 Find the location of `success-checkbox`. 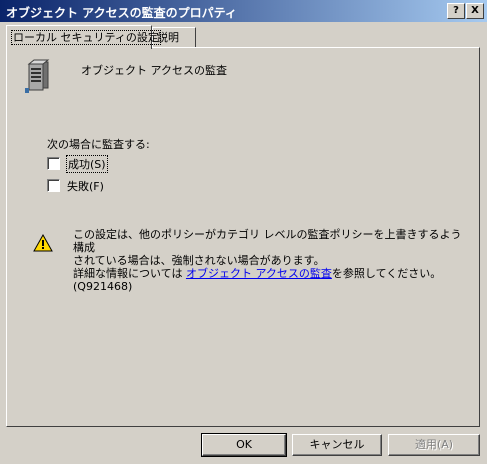

success-checkbox is located at coordinates (53, 163).